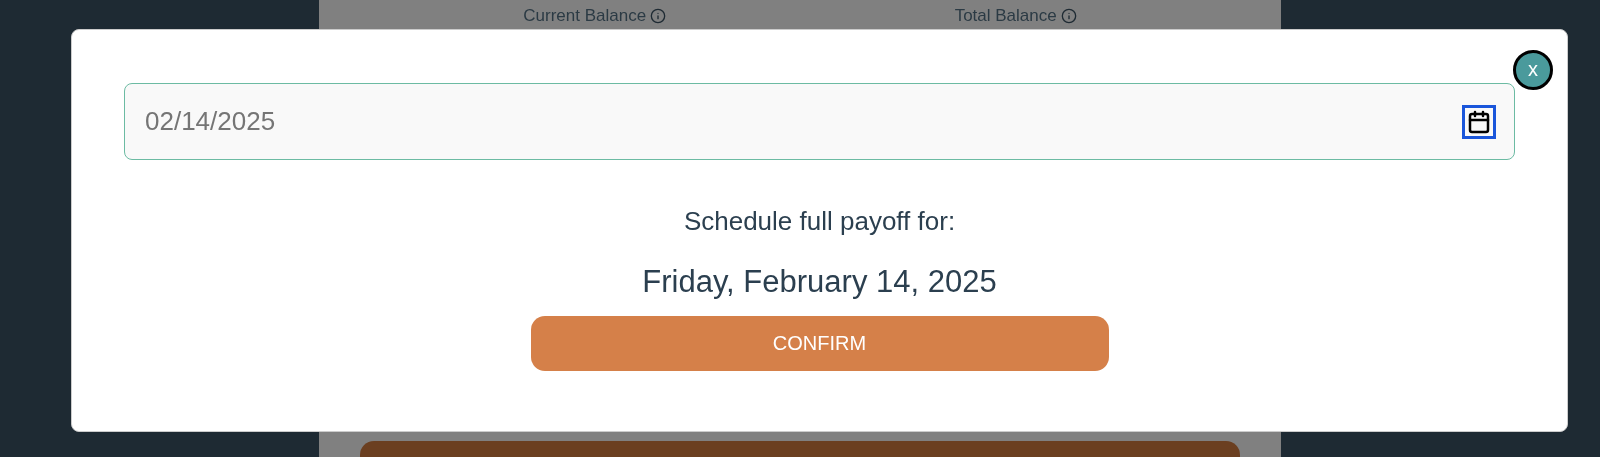  What do you see at coordinates (819, 221) in the screenshot?
I see `schedule-prompt: Schedule full payoff for:` at bounding box center [819, 221].